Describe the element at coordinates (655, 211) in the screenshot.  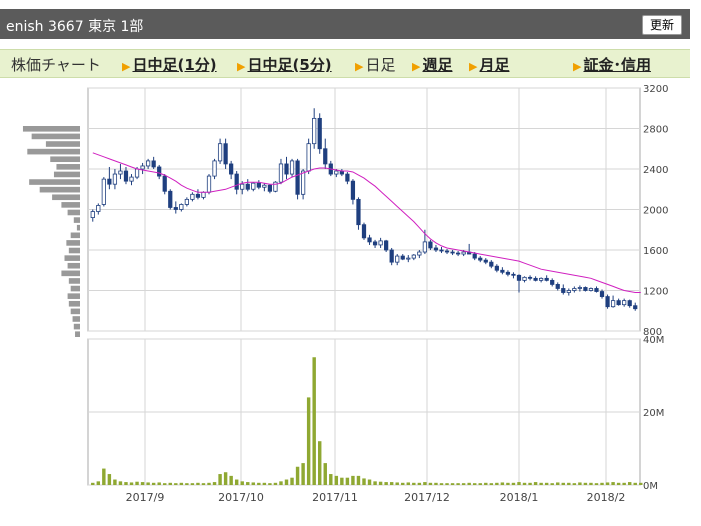
I see `price-axis: 320028002400200016001200800` at that location.